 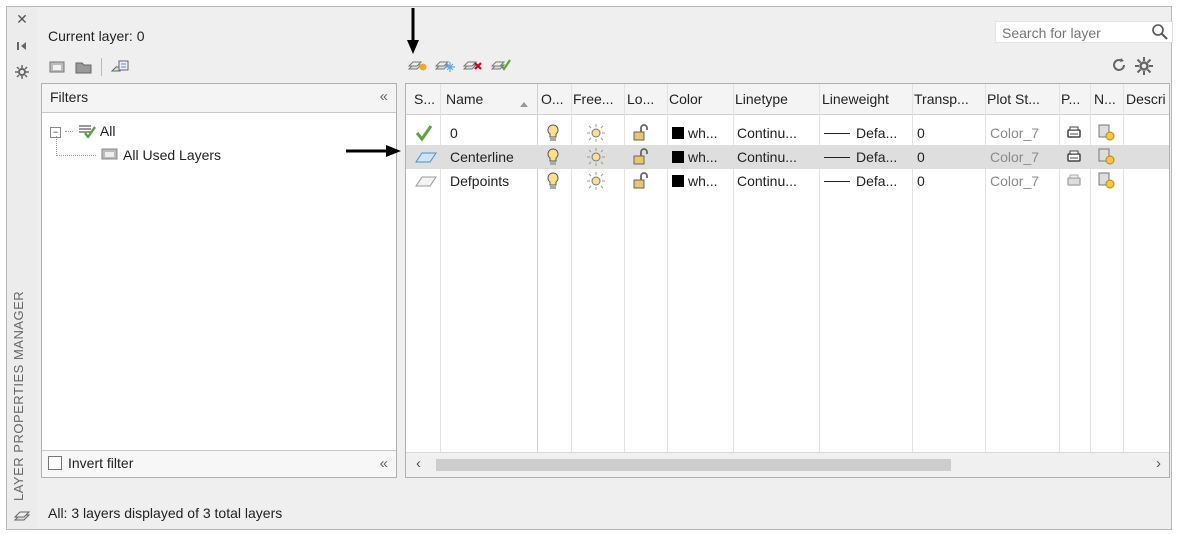 What do you see at coordinates (219, 463) in the screenshot?
I see `filters-footer: Invert filter «` at bounding box center [219, 463].